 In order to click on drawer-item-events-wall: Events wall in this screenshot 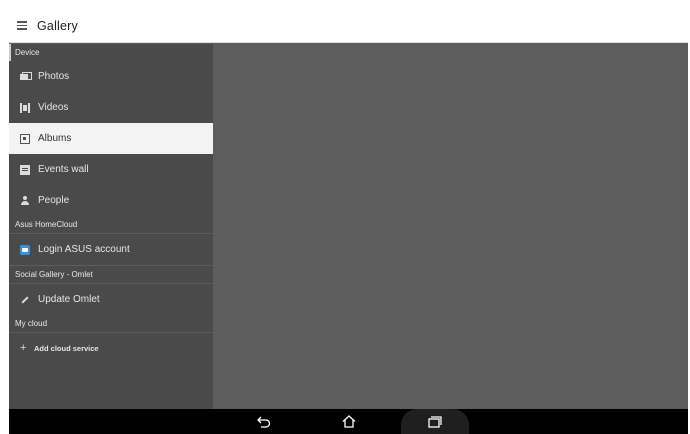, I will do `click(111, 169)`.